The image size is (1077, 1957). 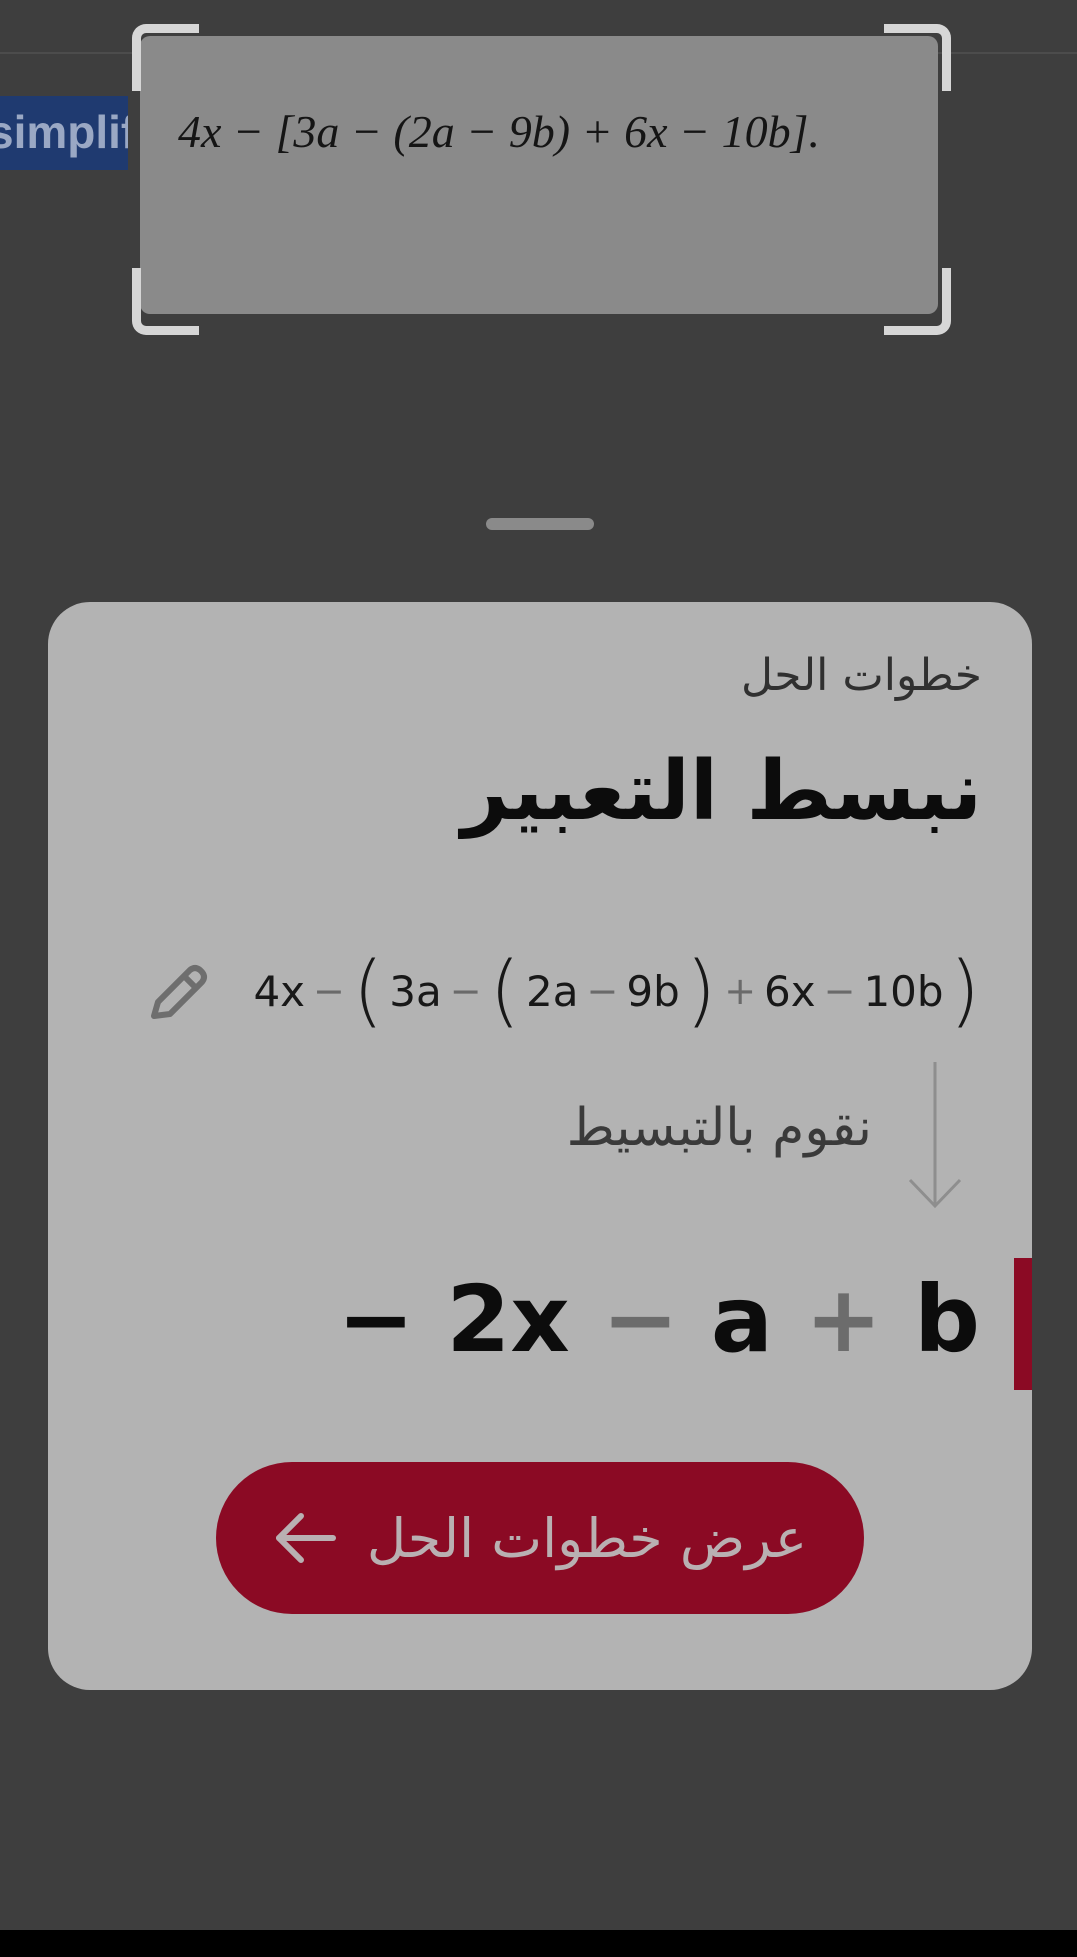 What do you see at coordinates (721, 791) in the screenshot?
I see `card-title: نبسط التعبير` at bounding box center [721, 791].